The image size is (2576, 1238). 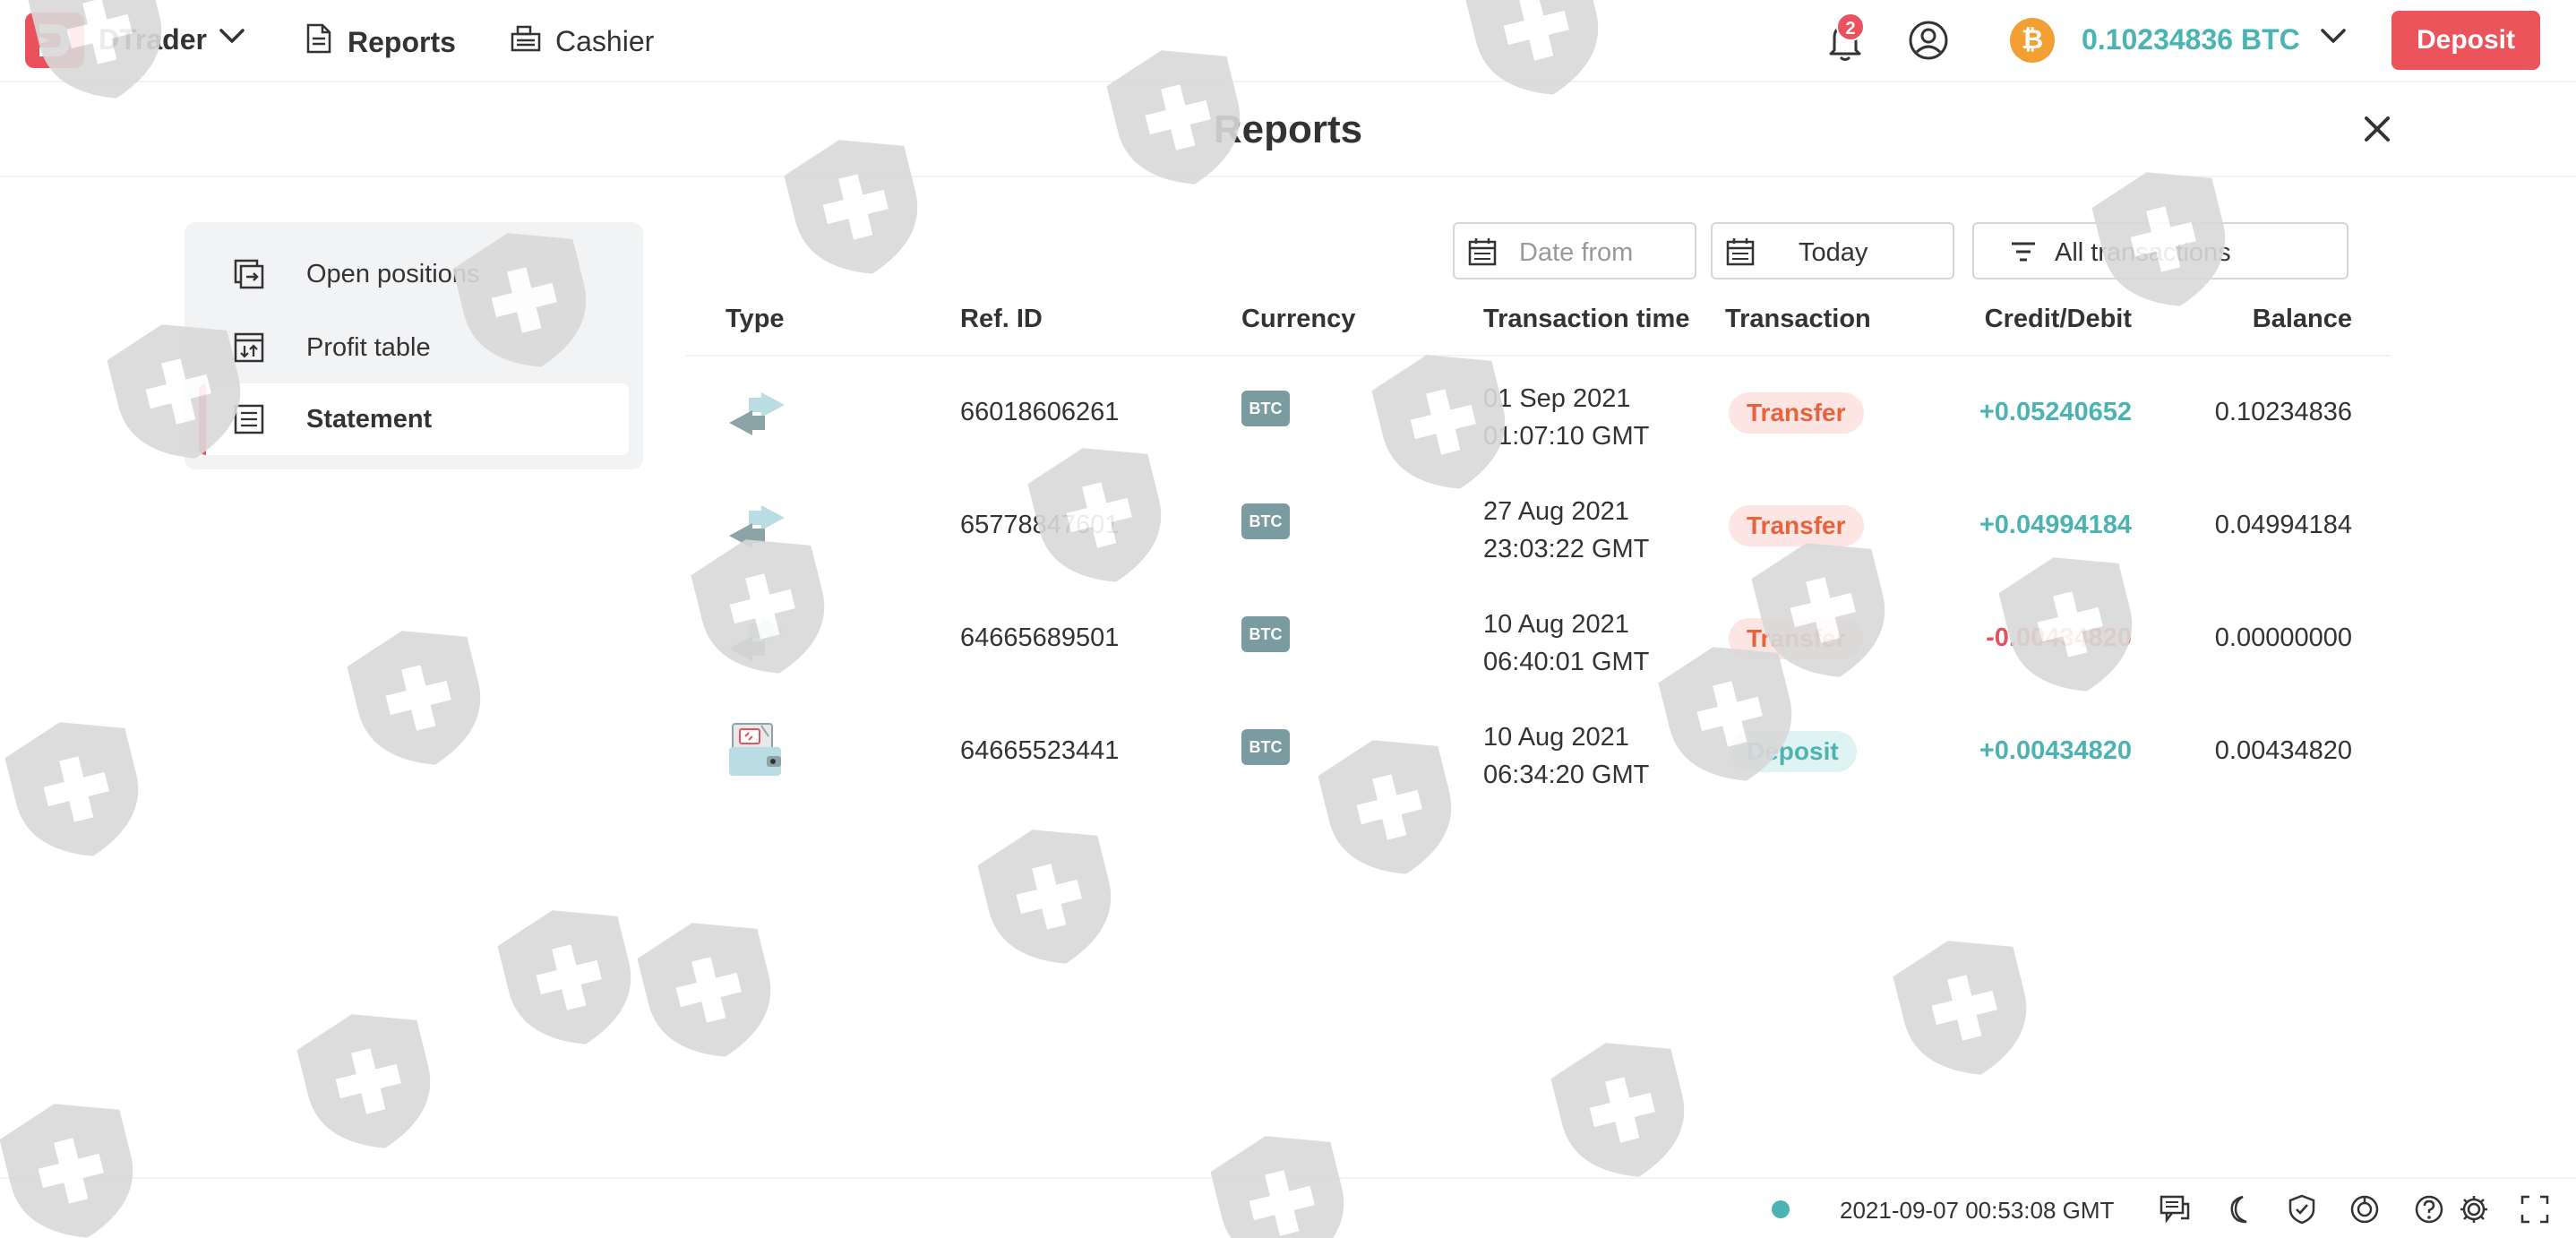 What do you see at coordinates (1040, 750) in the screenshot?
I see `ref-id: 64665523441` at bounding box center [1040, 750].